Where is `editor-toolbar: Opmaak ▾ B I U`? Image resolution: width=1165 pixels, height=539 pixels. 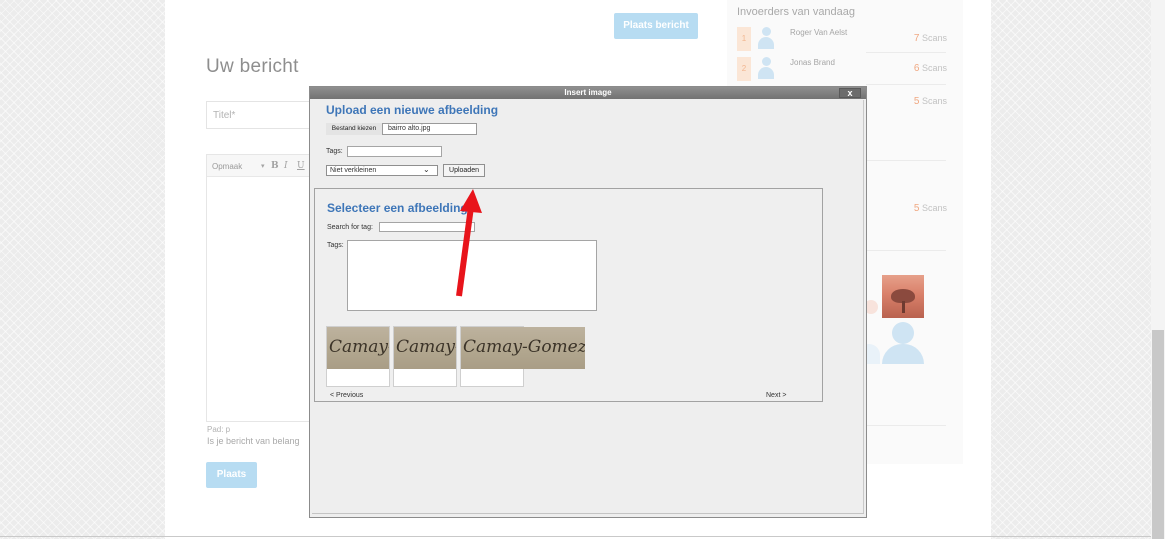 editor-toolbar: Opmaak ▾ B I U is located at coordinates (258, 166).